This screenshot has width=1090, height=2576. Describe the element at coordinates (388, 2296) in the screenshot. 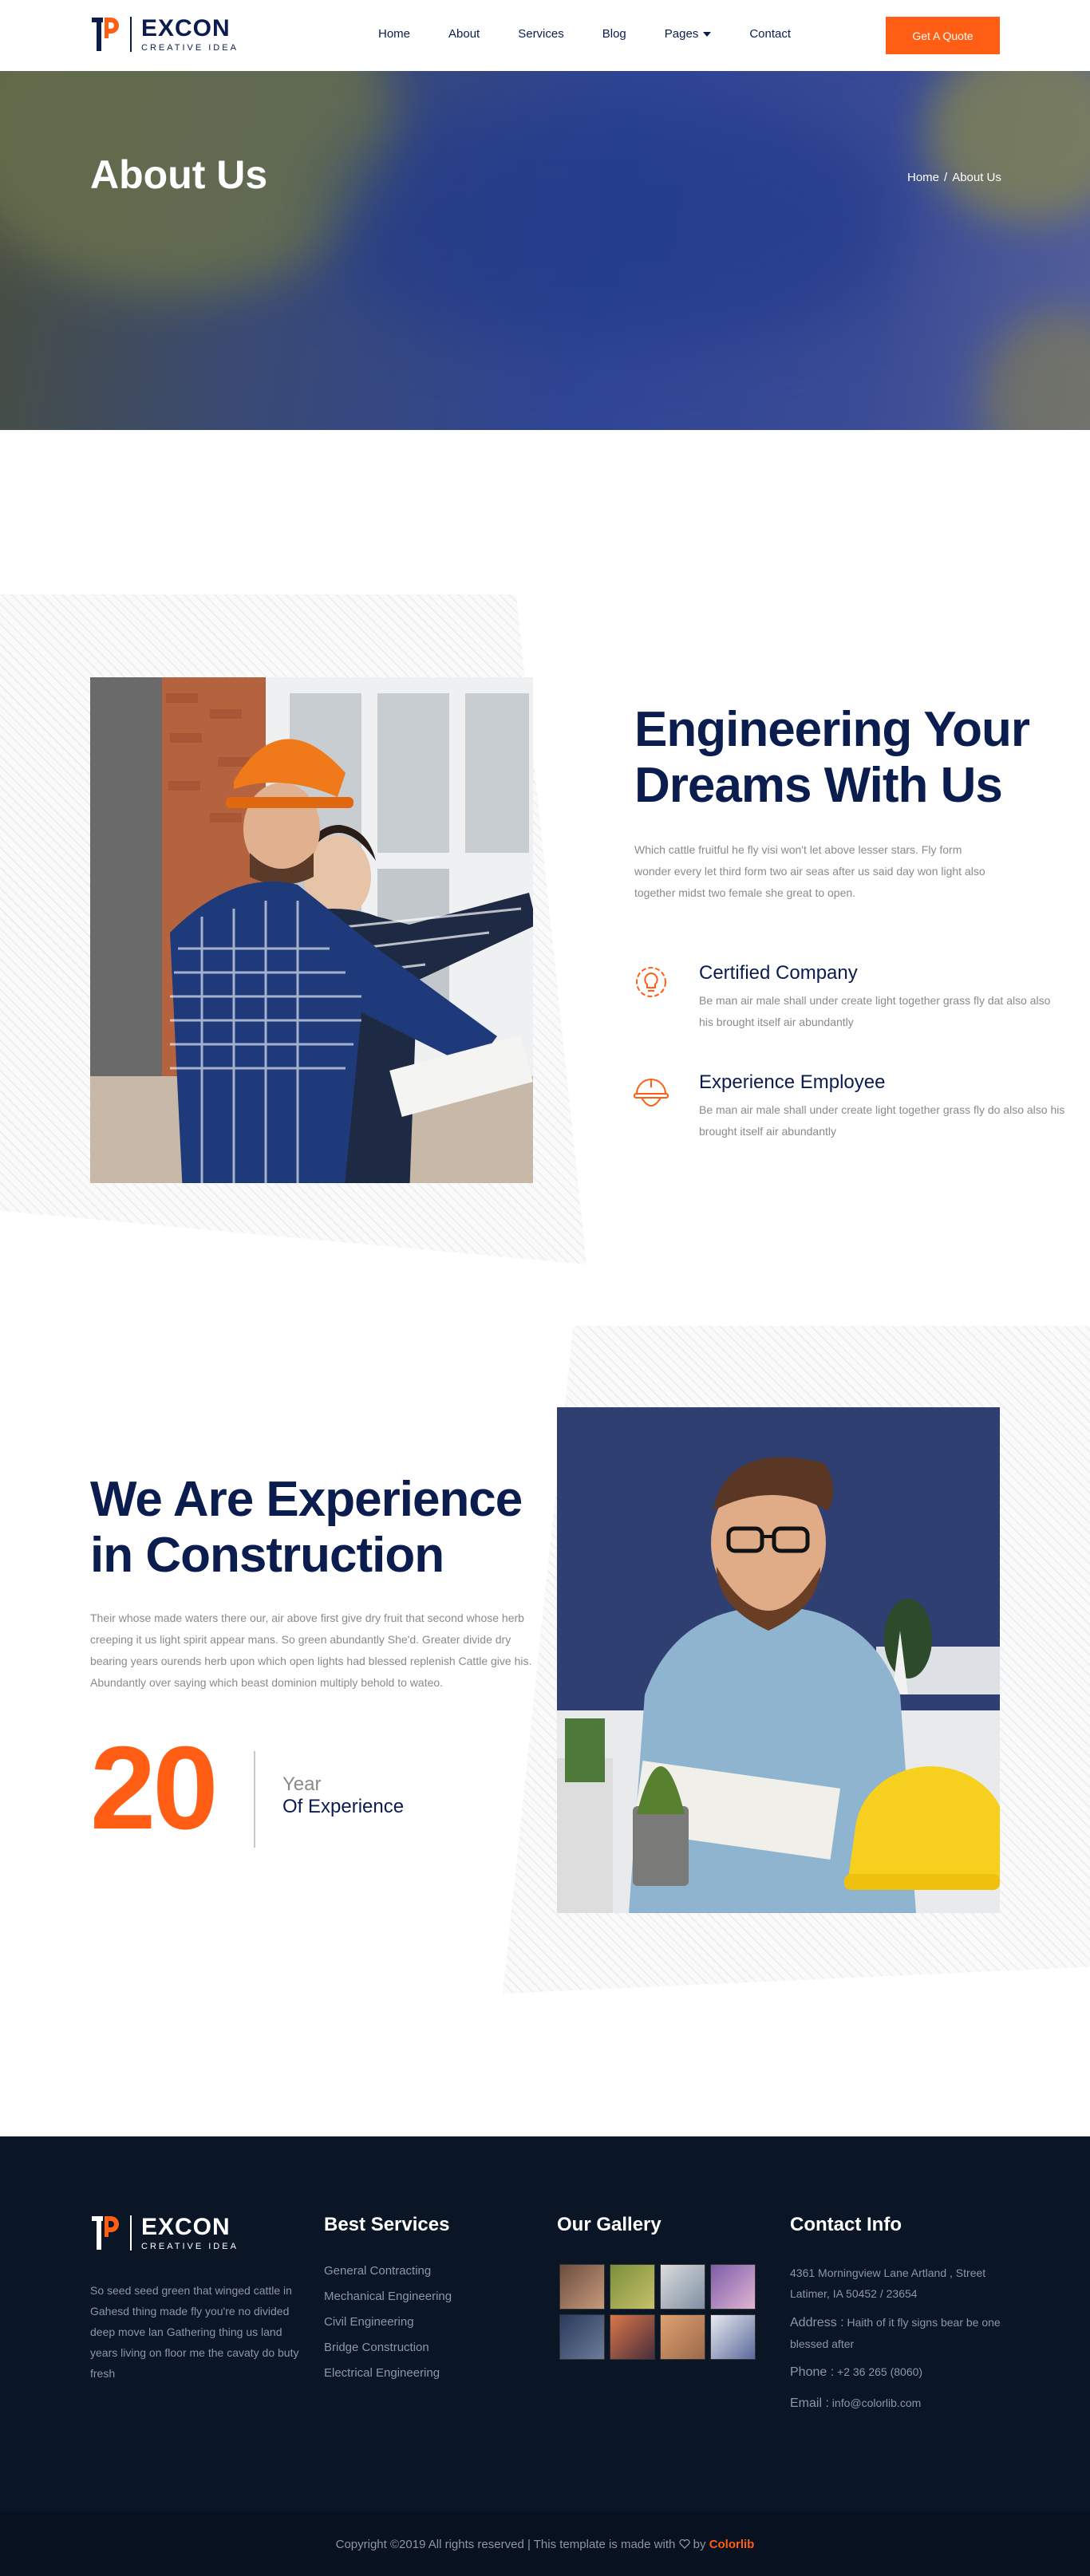

I see `footer-service-link: Mechanical Engineering` at that location.